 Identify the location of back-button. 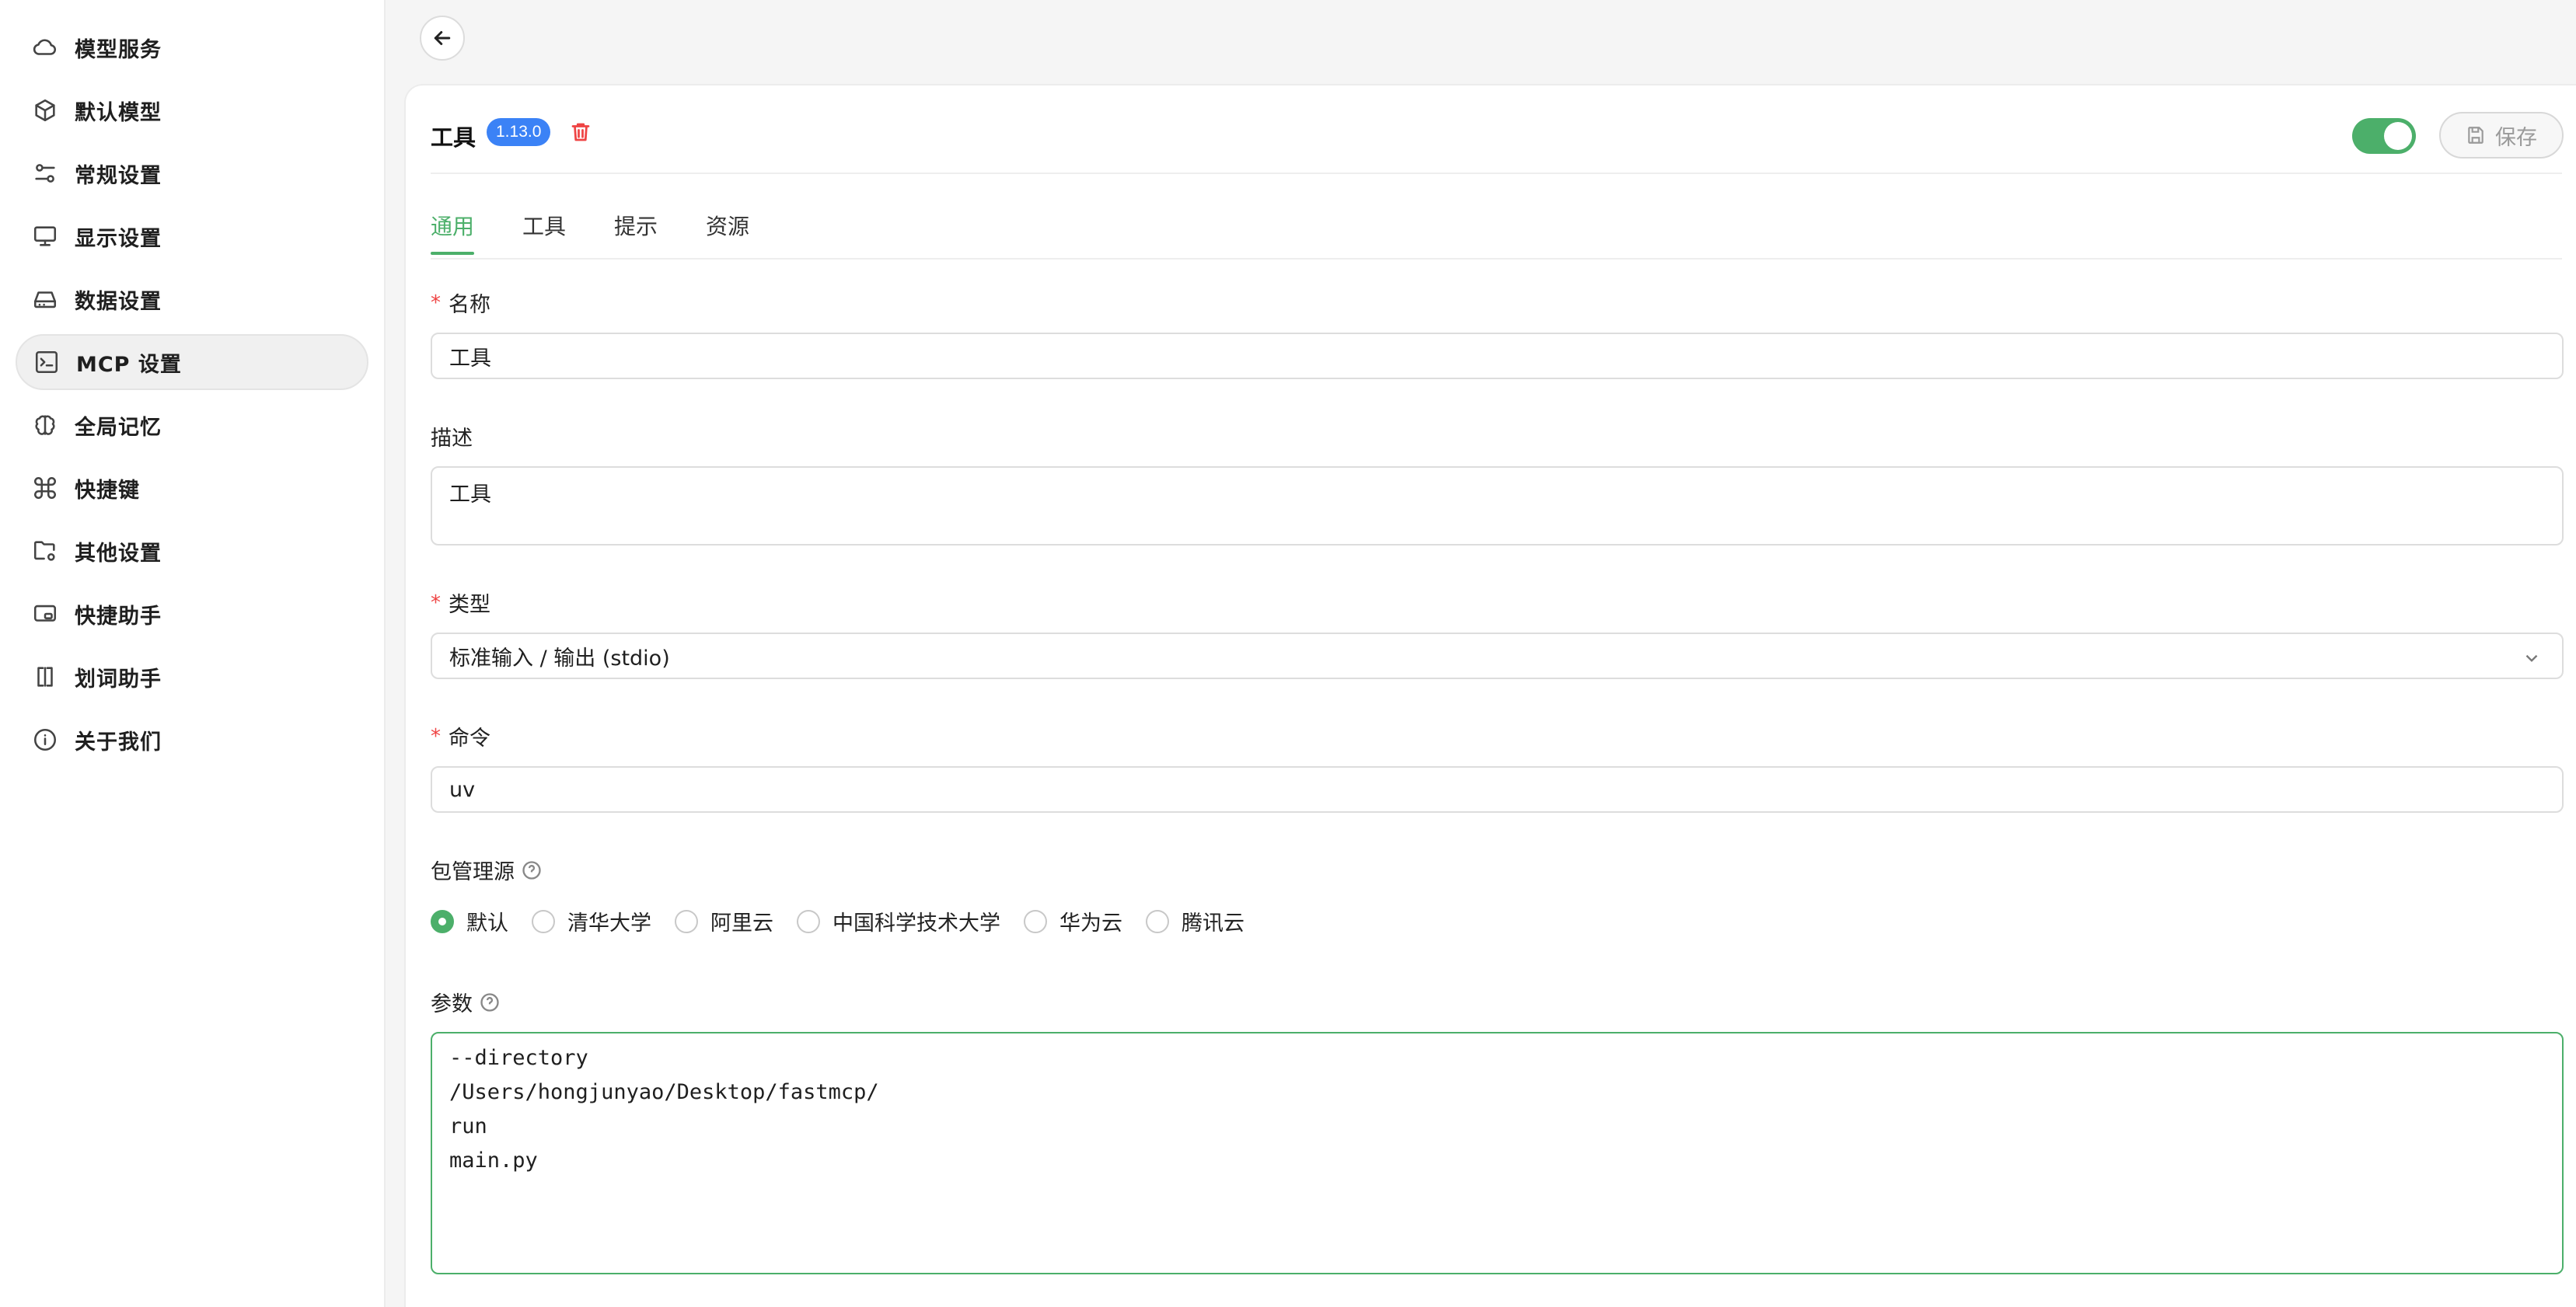
(443, 38).